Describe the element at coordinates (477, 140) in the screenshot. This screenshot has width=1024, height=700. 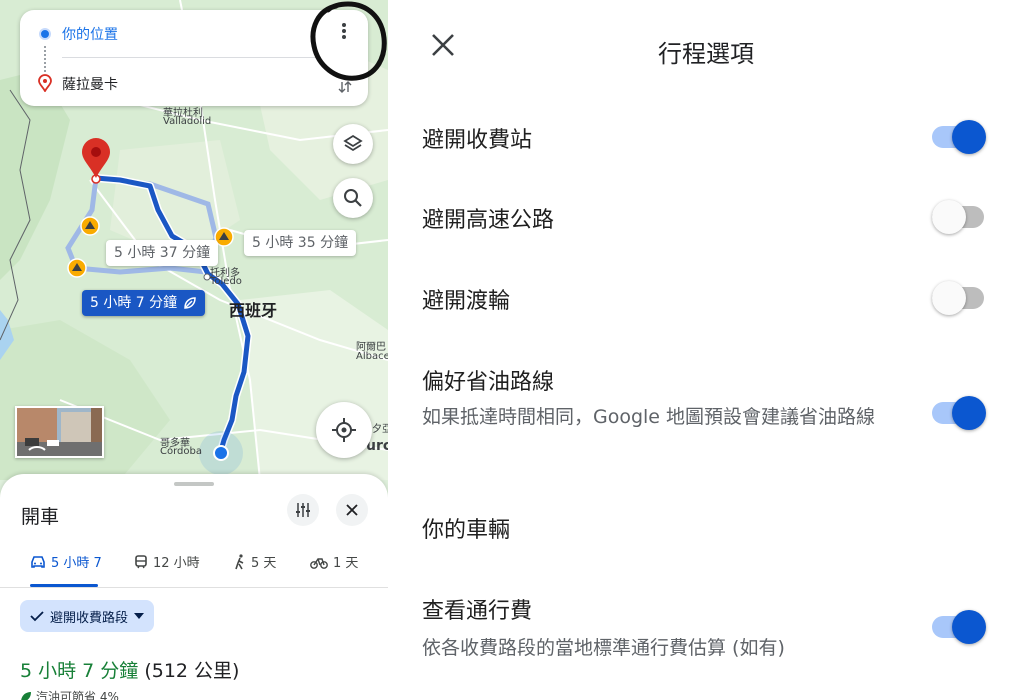
I see `option-avoid-tolls-label: 避開收費站` at that location.